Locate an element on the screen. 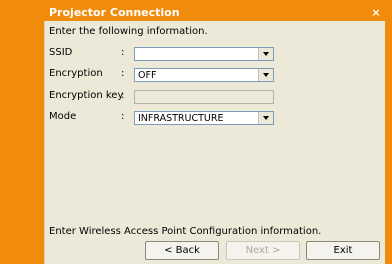 The height and width of the screenshot is (264, 392). ssid-label: SSID is located at coordinates (61, 52).